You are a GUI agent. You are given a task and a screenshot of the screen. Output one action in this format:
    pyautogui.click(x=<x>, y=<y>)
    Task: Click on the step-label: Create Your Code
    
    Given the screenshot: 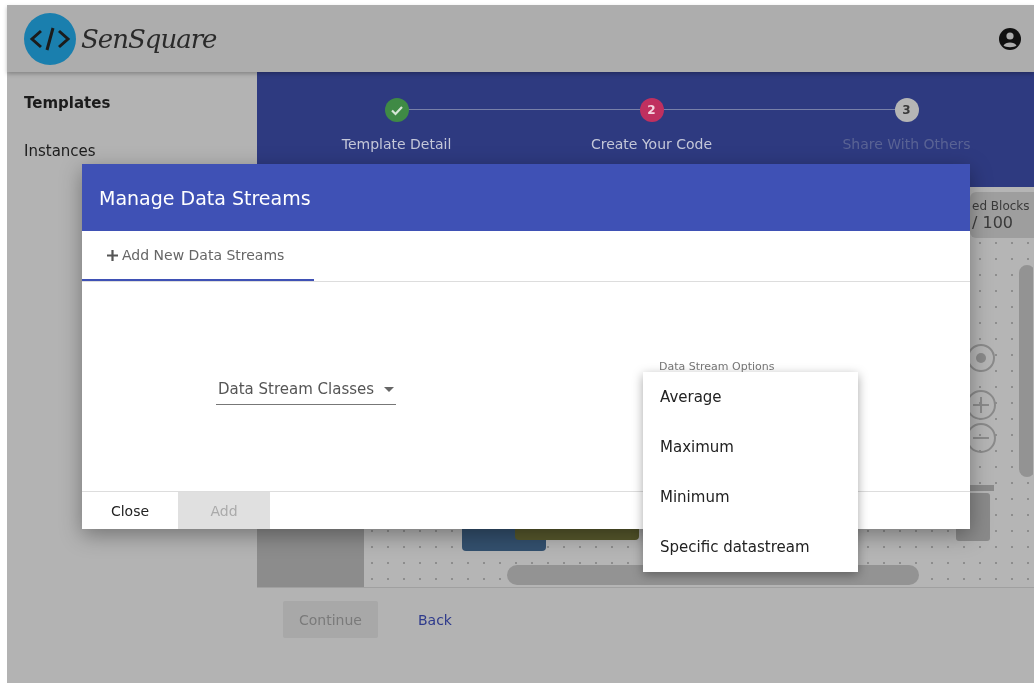 What is the action you would take?
    pyautogui.click(x=651, y=144)
    